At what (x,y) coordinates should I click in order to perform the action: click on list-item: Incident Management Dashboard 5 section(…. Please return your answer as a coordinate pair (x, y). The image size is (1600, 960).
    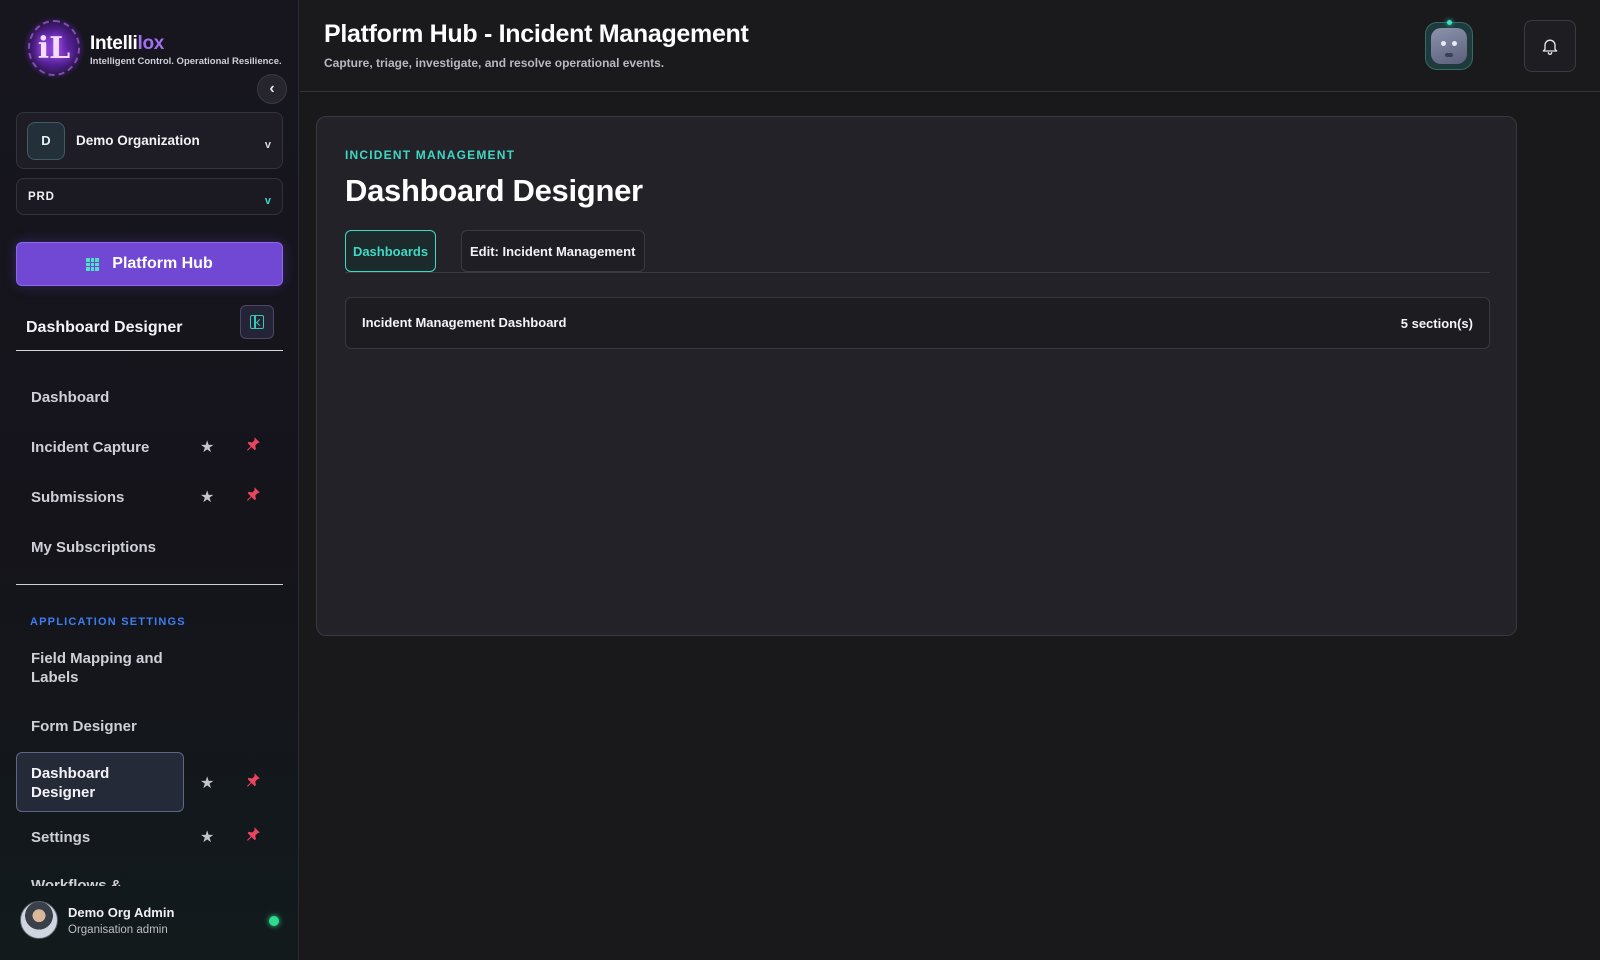
    Looking at the image, I should click on (917, 323).